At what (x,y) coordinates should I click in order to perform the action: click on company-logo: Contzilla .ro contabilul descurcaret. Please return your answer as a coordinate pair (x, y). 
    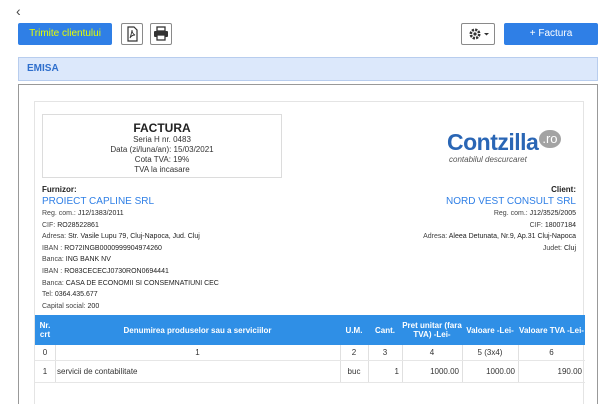
    Looking at the image, I should click on (512, 150).